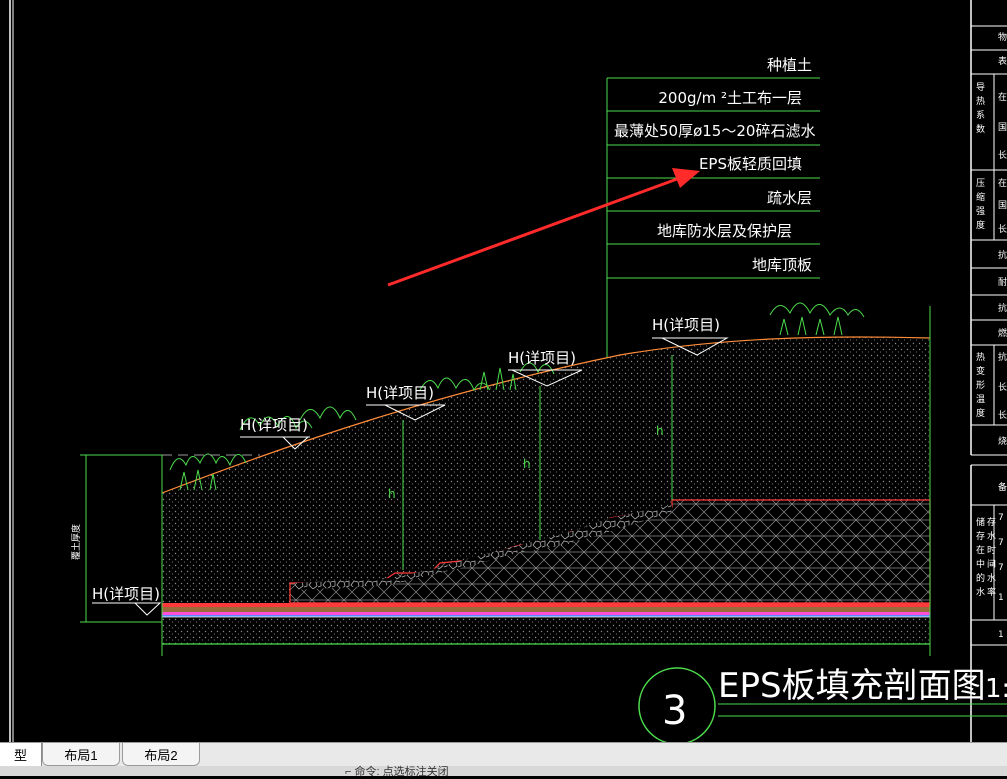 The height and width of the screenshot is (779, 1007). I want to click on svg-text: 缩, so click(980, 197).